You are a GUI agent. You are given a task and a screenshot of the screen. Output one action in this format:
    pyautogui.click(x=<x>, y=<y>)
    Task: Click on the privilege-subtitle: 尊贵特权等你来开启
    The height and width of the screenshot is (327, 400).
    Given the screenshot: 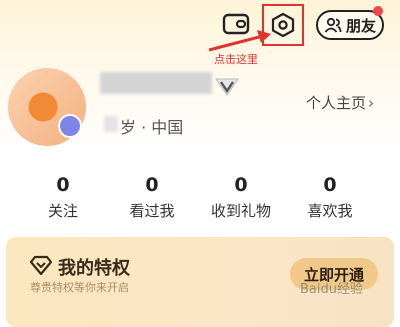 What is the action you would take?
    pyautogui.click(x=79, y=287)
    